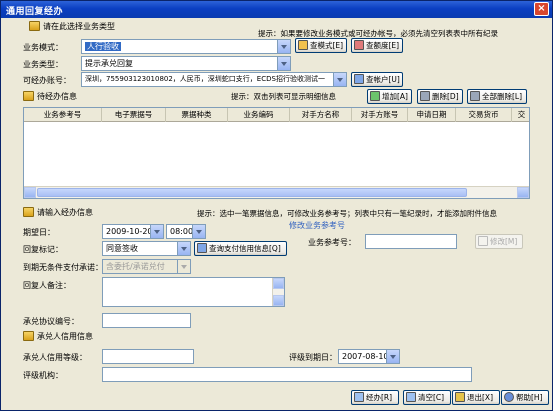  What do you see at coordinates (43, 64) in the screenshot?
I see `business-category-label: 业务类型：` at bounding box center [43, 64].